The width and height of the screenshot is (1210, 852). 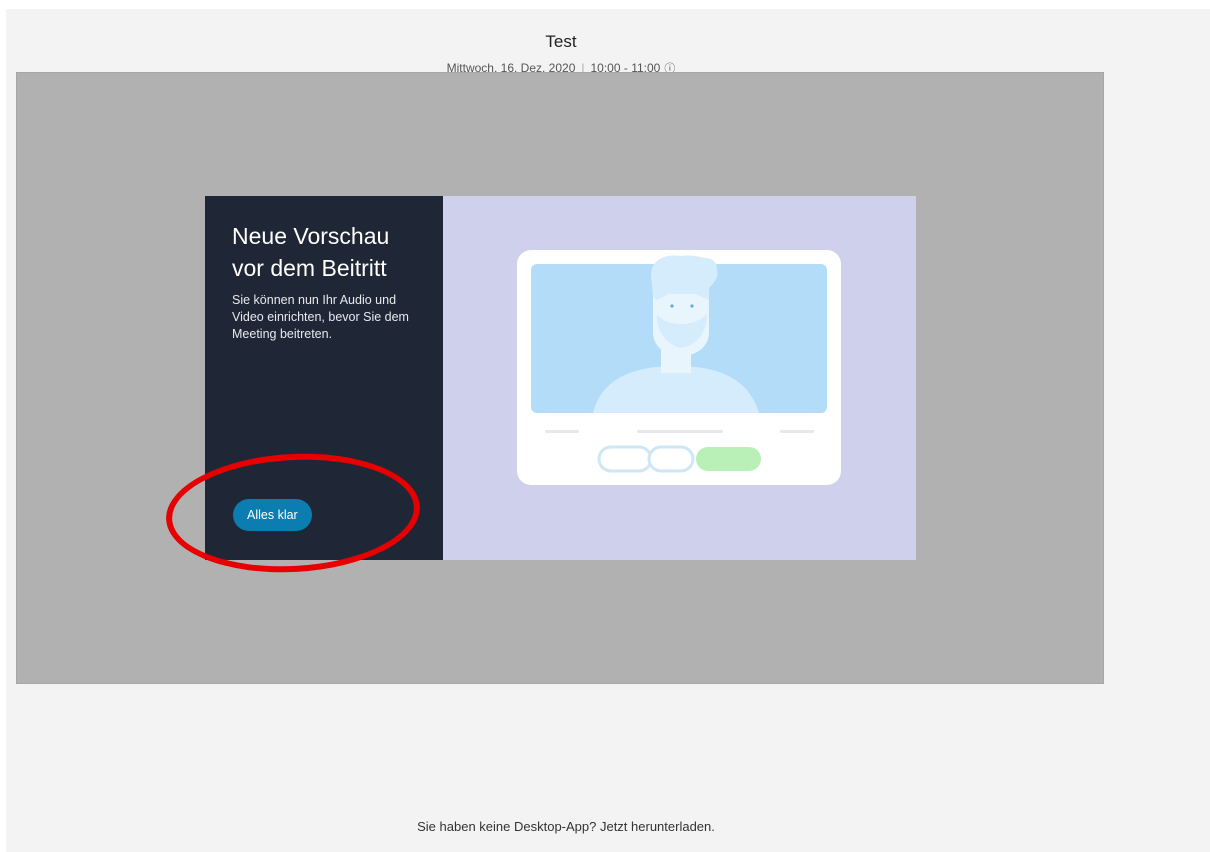 I want to click on info-icon: ⓘ, so click(x=669, y=67).